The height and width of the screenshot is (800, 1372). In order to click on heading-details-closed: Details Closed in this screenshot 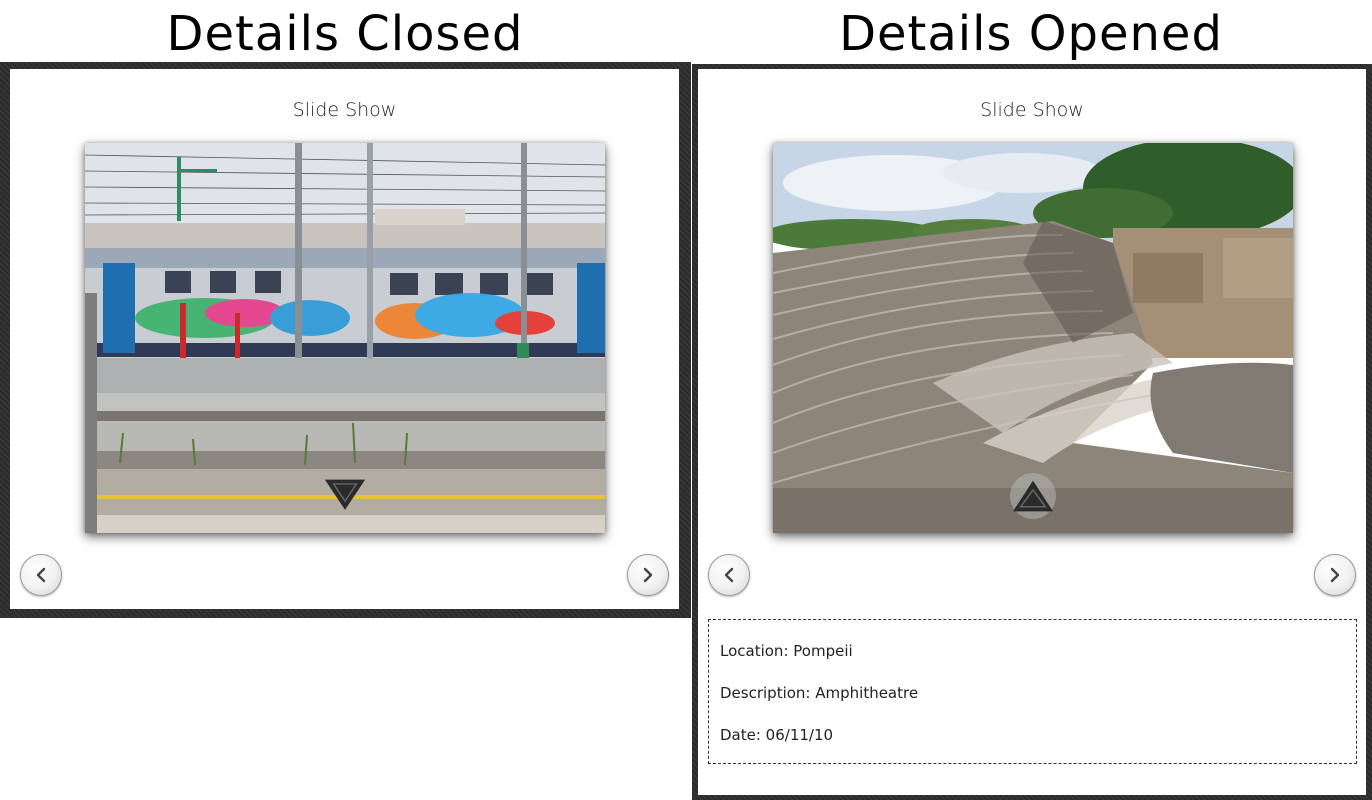, I will do `click(345, 34)`.